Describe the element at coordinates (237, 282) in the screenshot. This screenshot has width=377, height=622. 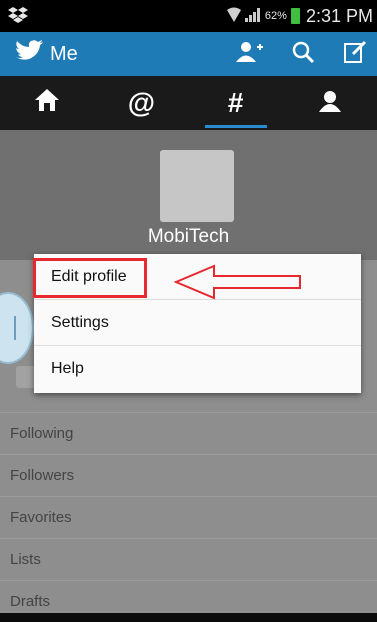
I see `annotation-arrow` at that location.